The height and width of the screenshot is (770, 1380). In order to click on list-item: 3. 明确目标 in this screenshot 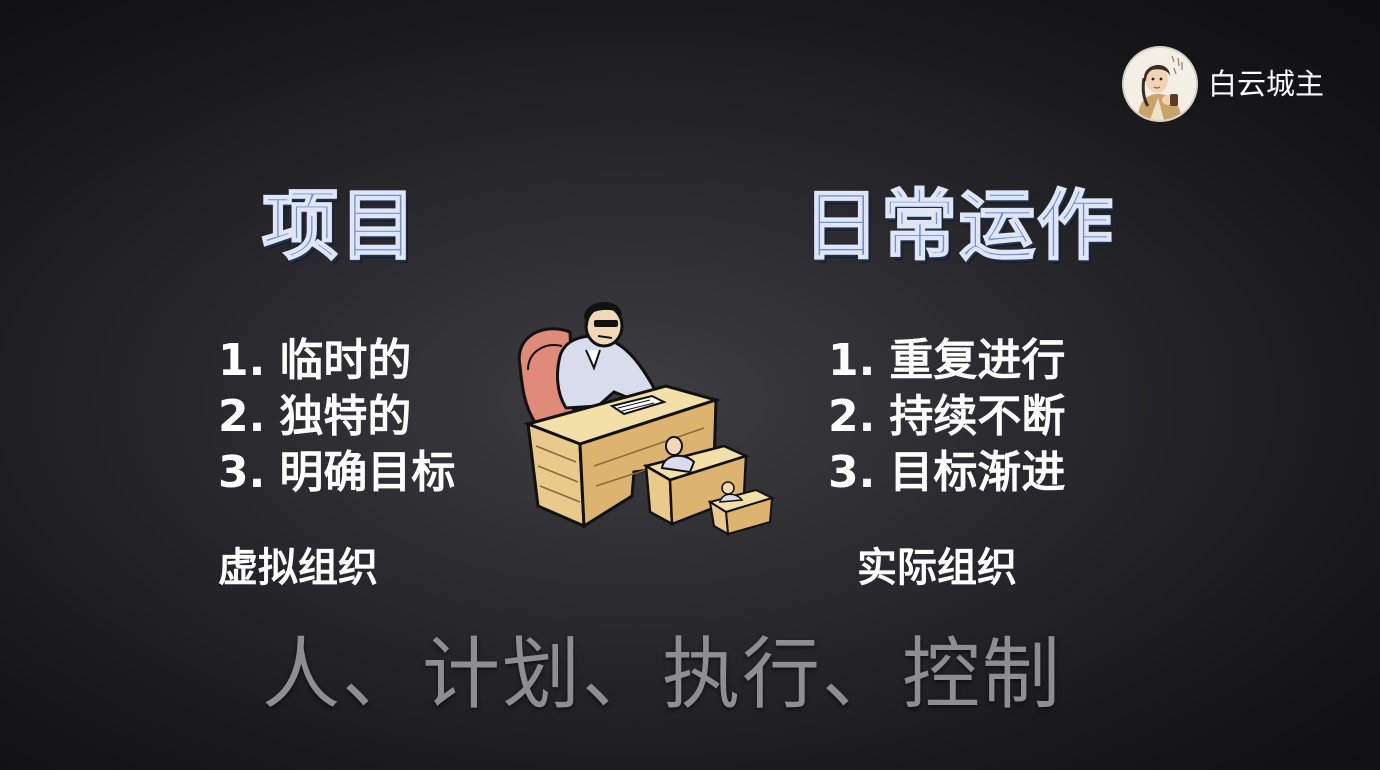, I will do `click(336, 473)`.